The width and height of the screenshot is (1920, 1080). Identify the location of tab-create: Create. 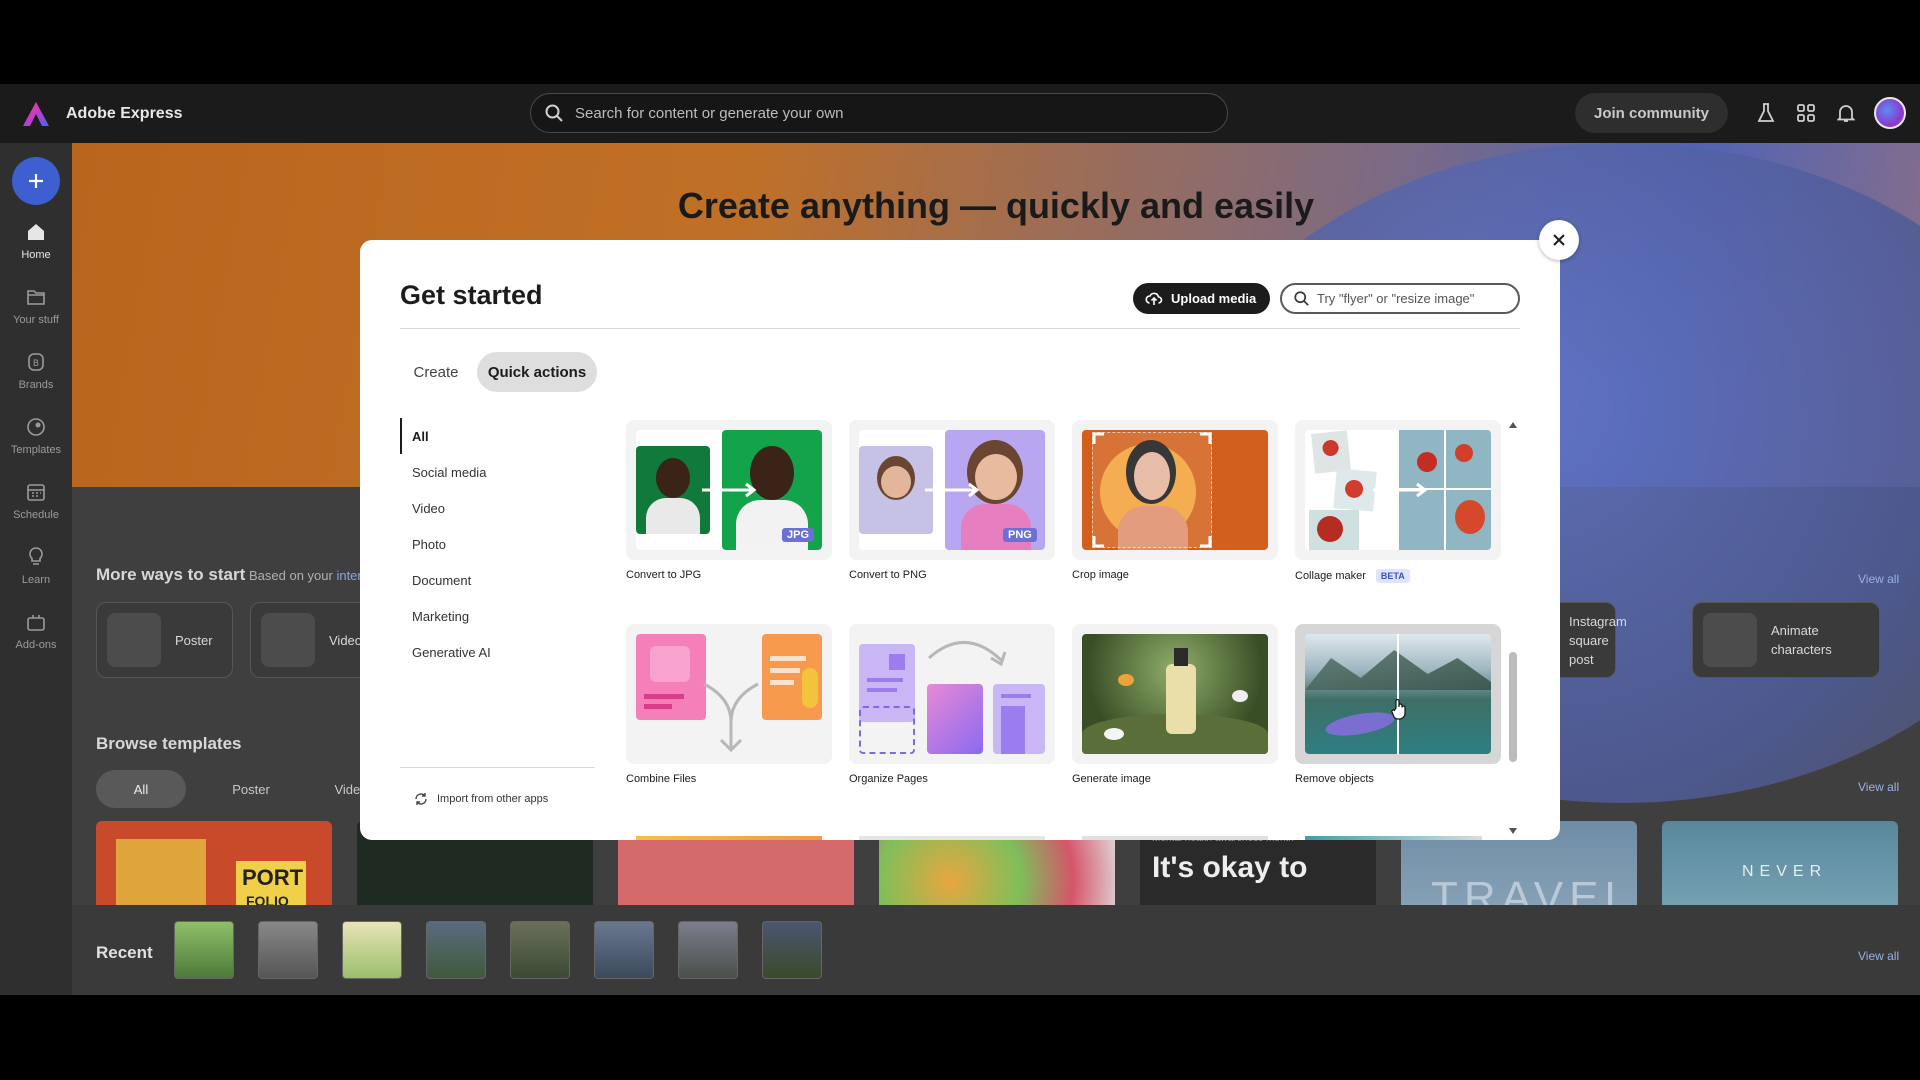
(436, 372).